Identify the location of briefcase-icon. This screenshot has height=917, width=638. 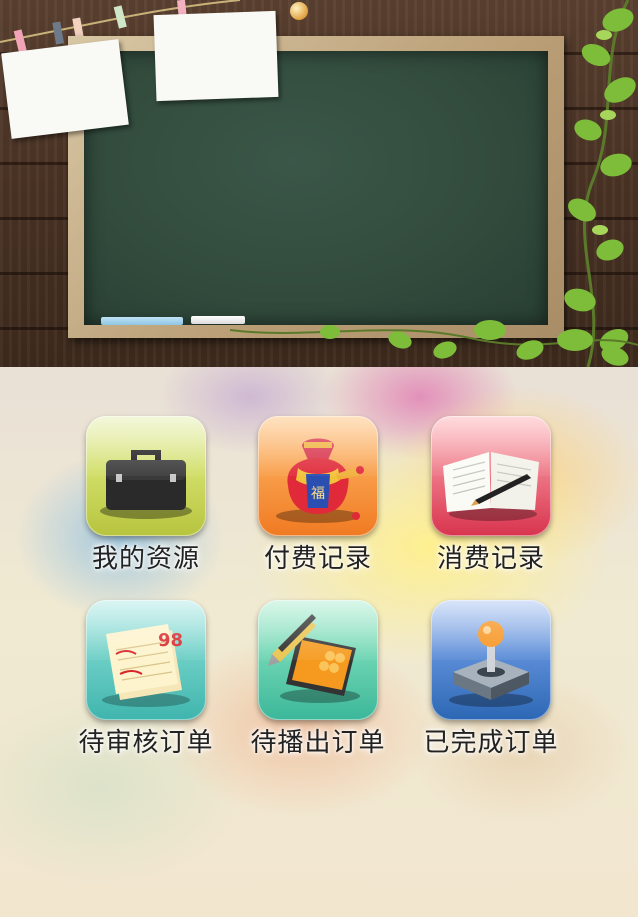
(146, 476).